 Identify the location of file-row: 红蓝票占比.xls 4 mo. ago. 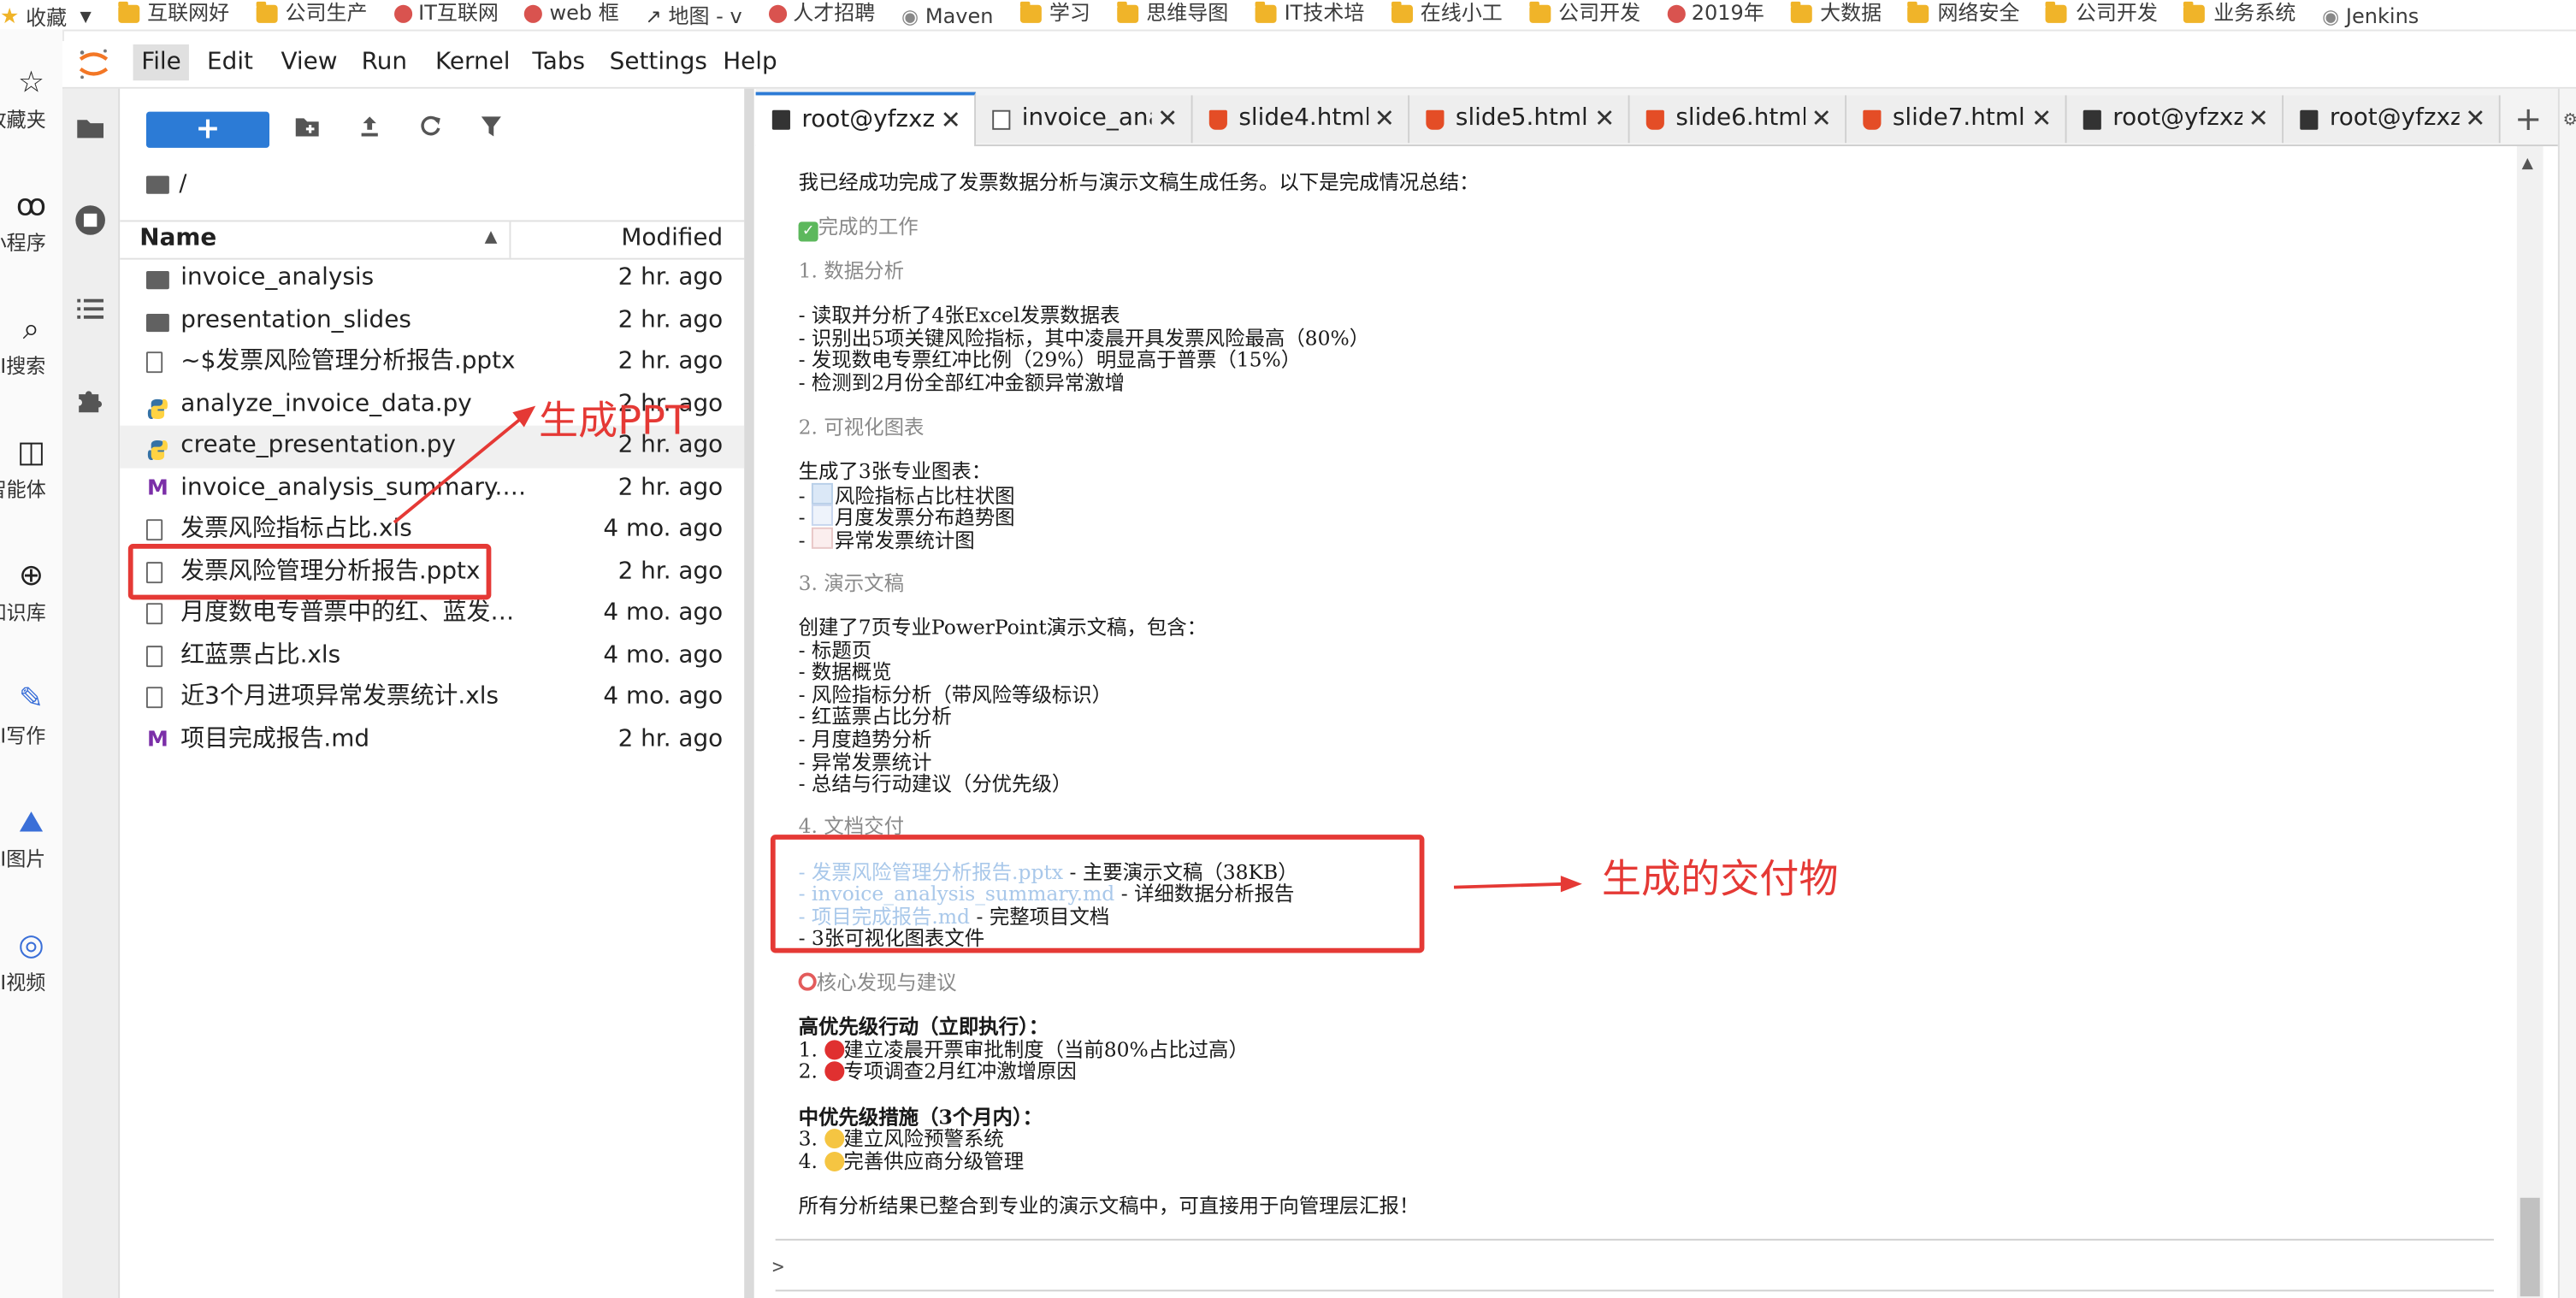
(432, 656).